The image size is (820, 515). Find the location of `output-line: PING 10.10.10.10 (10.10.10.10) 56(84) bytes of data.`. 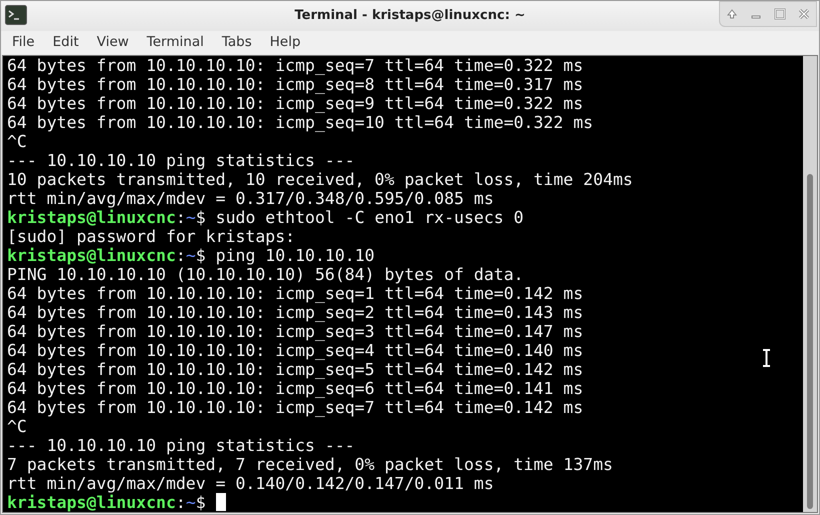

output-line: PING 10.10.10.10 (10.10.10.10) 56(84) bytes of data. is located at coordinates (265, 274).